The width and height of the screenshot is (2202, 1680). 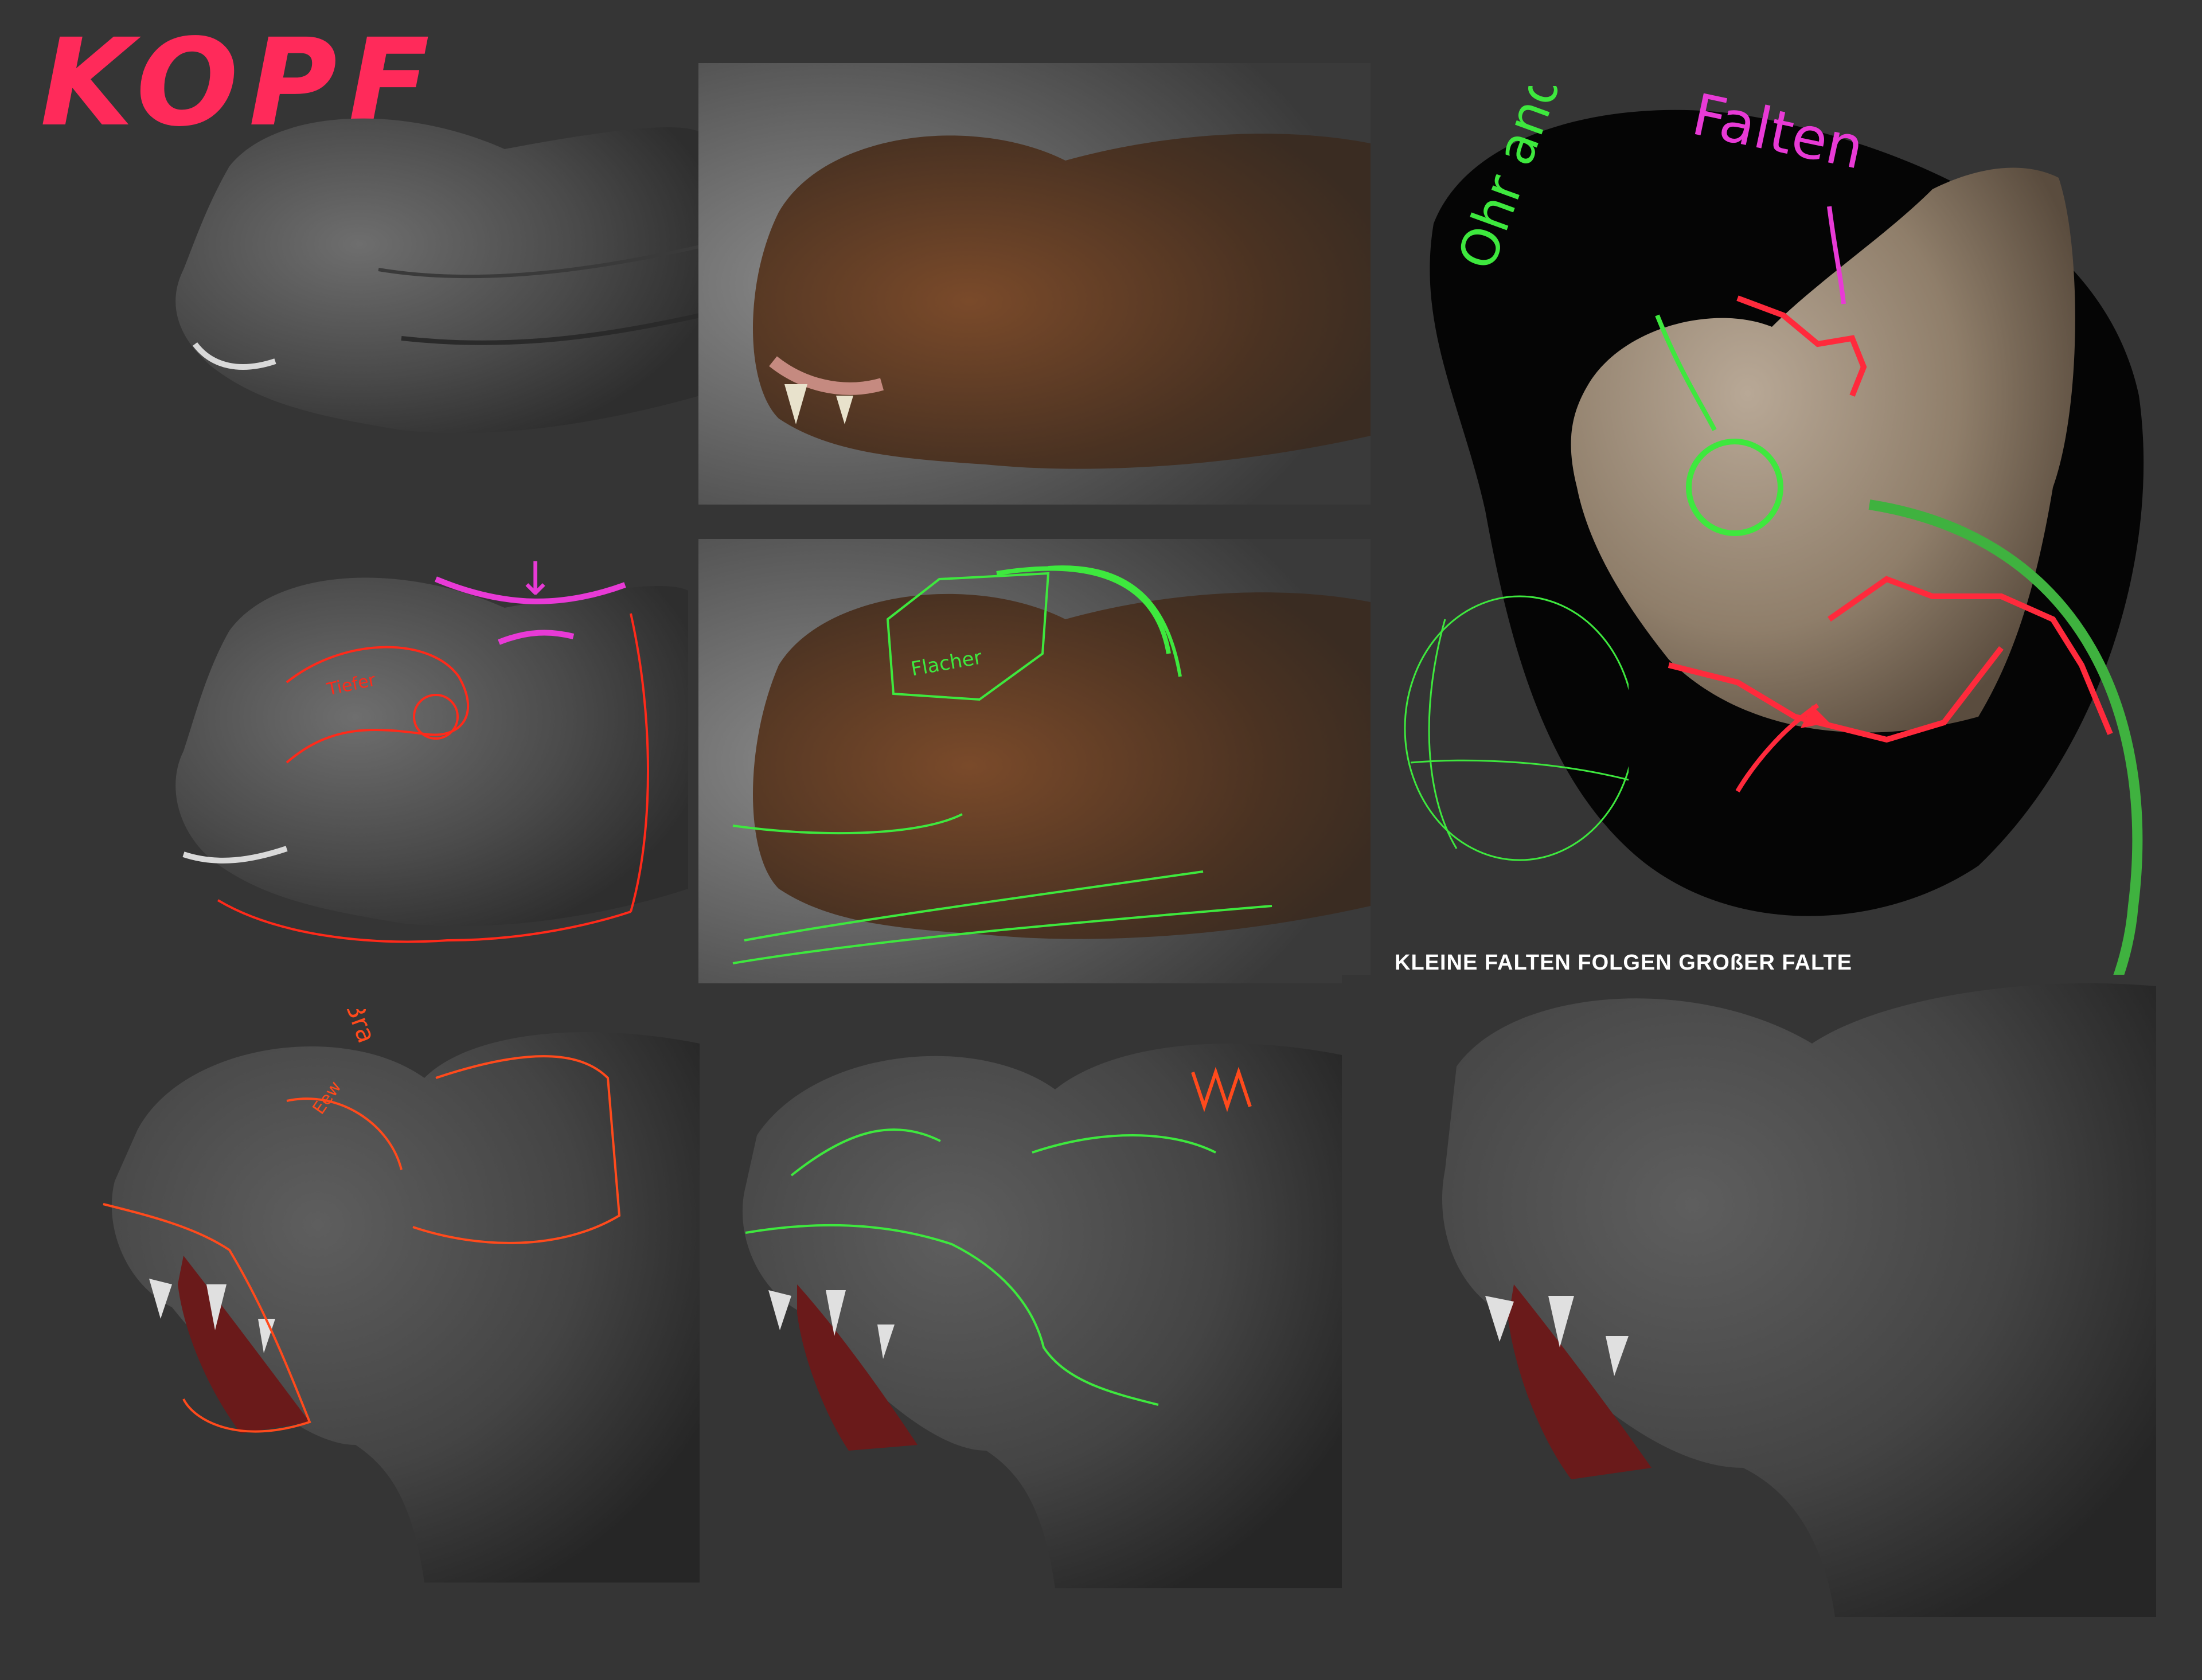 I want to click on sculpt-front-annotated-red: Bra Eew, so click(x=384, y=1296).